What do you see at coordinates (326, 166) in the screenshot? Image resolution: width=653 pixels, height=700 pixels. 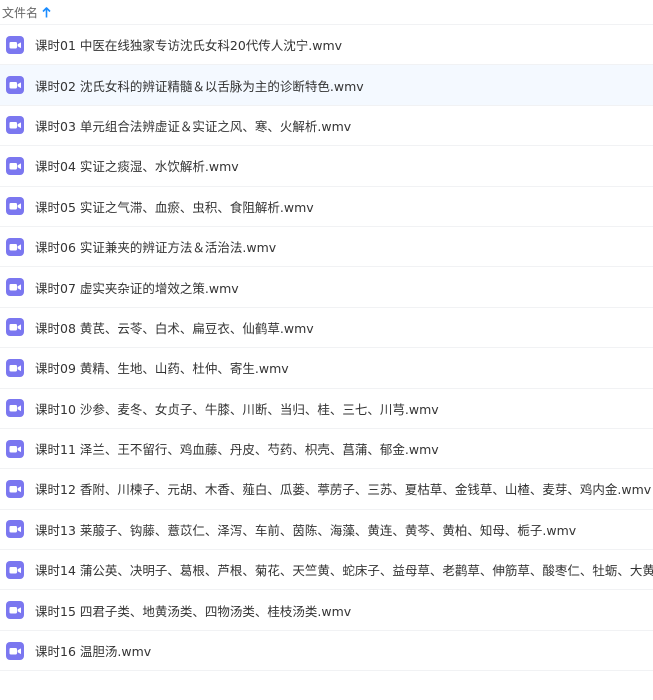 I see `file-row: 课时04 实证之痰湿、水饮解析.wmv` at bounding box center [326, 166].